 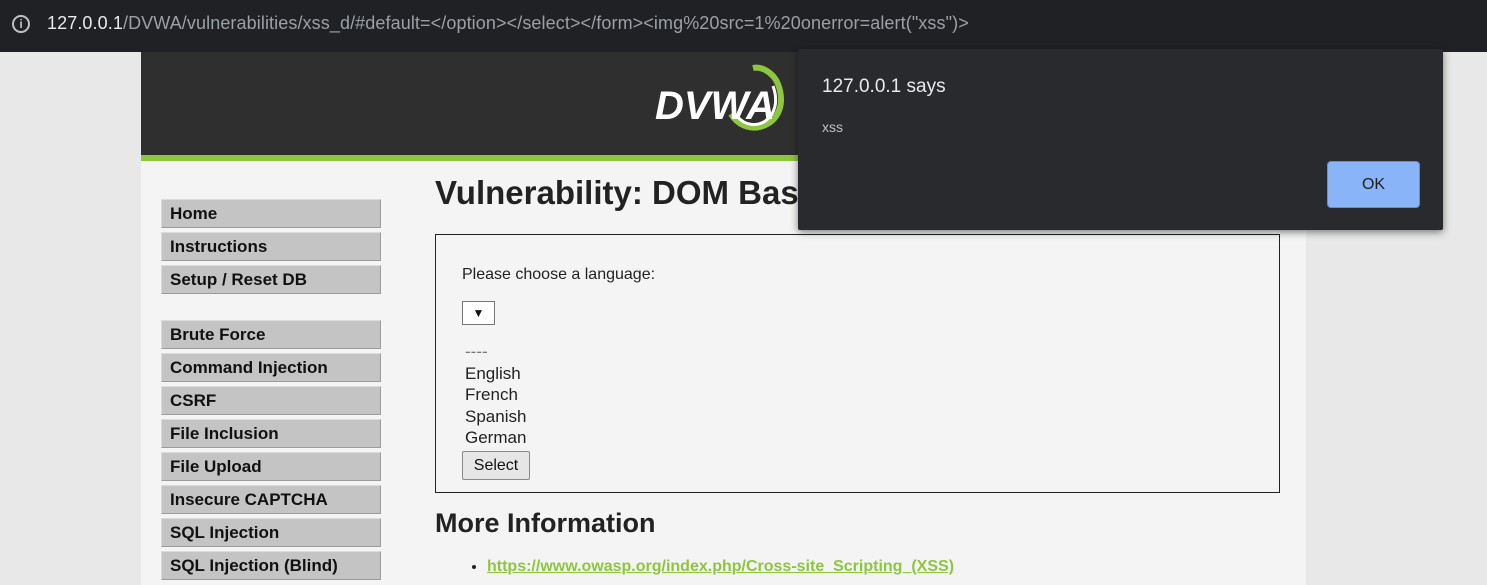 What do you see at coordinates (1373, 184) in the screenshot?
I see `ok-button: OK` at bounding box center [1373, 184].